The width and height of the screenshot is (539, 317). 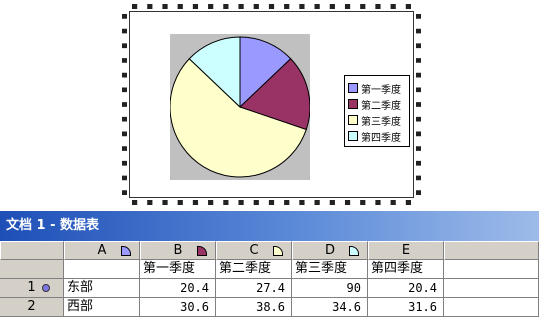 I want to click on datasheet-title-bar: 文档 1 - 数据表, so click(x=269, y=226).